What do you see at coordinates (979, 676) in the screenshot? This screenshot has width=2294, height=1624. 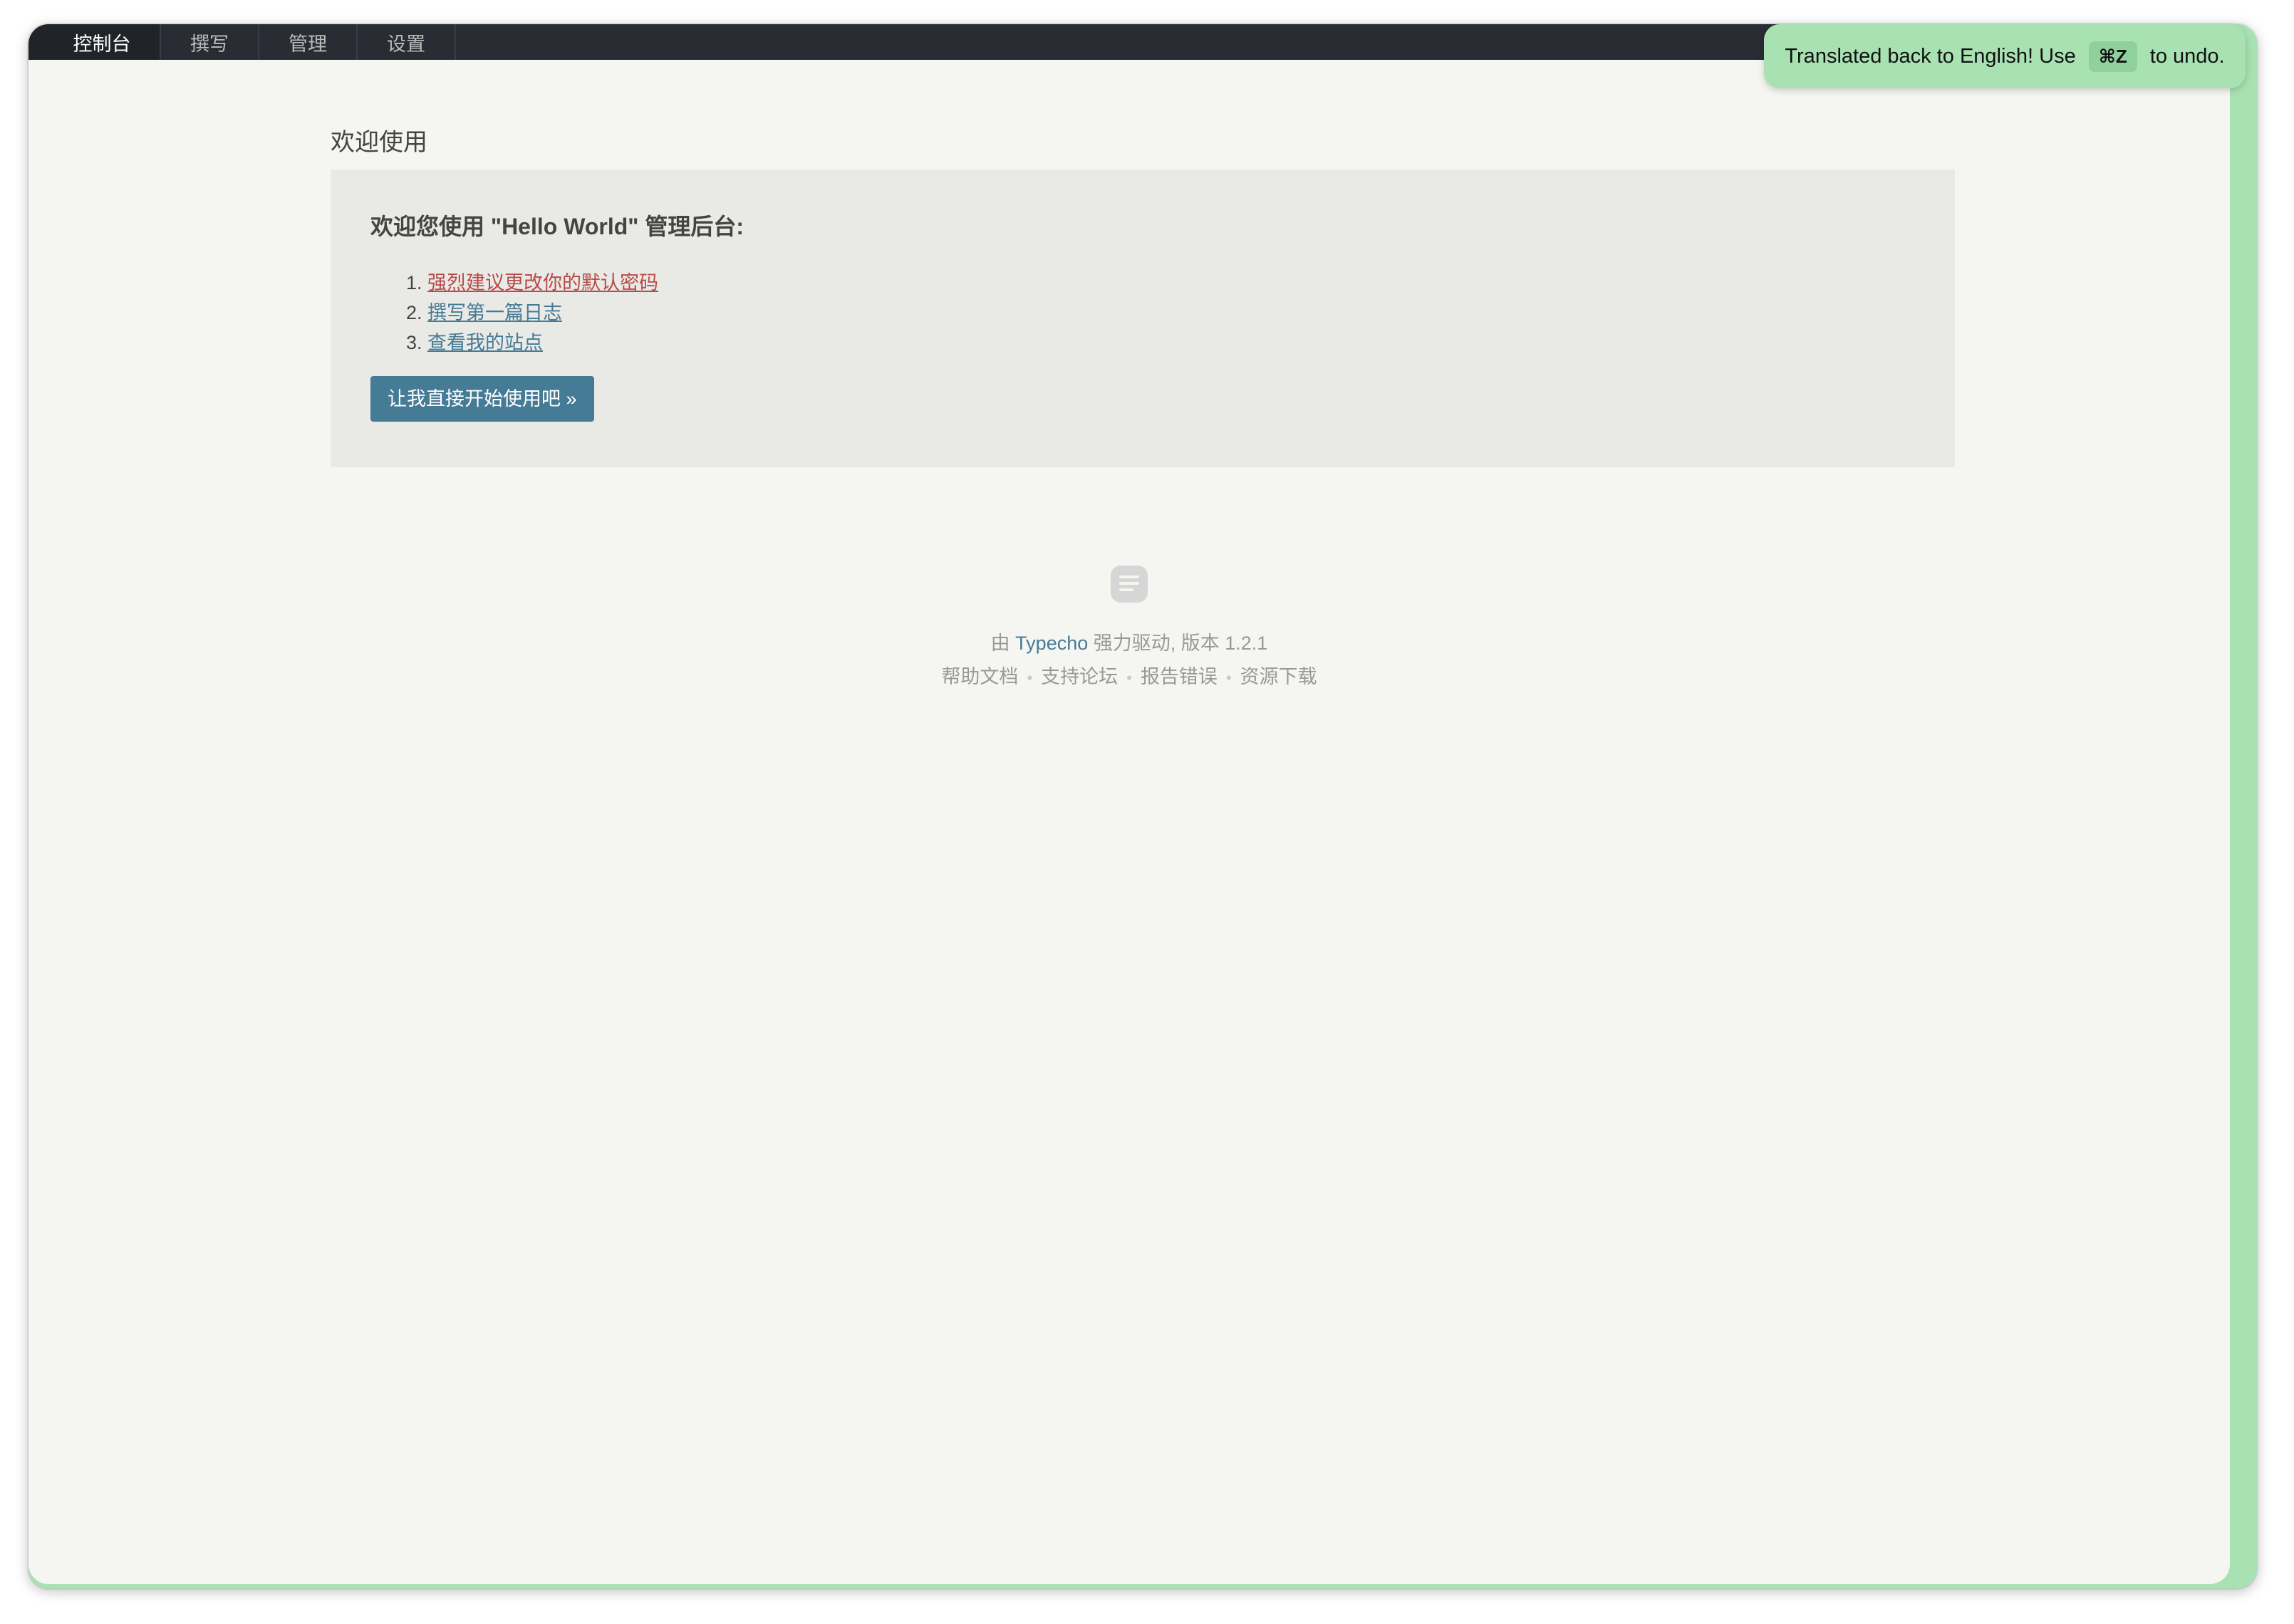 I see `help-docs-link: 帮助文档` at bounding box center [979, 676].